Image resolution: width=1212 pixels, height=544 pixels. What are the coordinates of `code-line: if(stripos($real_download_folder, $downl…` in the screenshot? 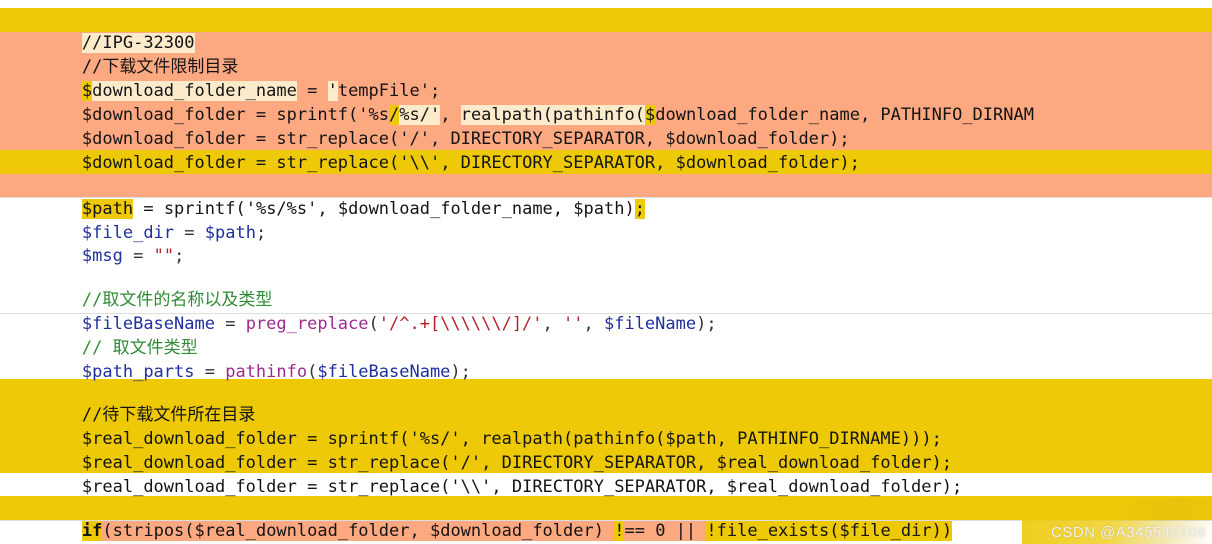 It's located at (517, 531).